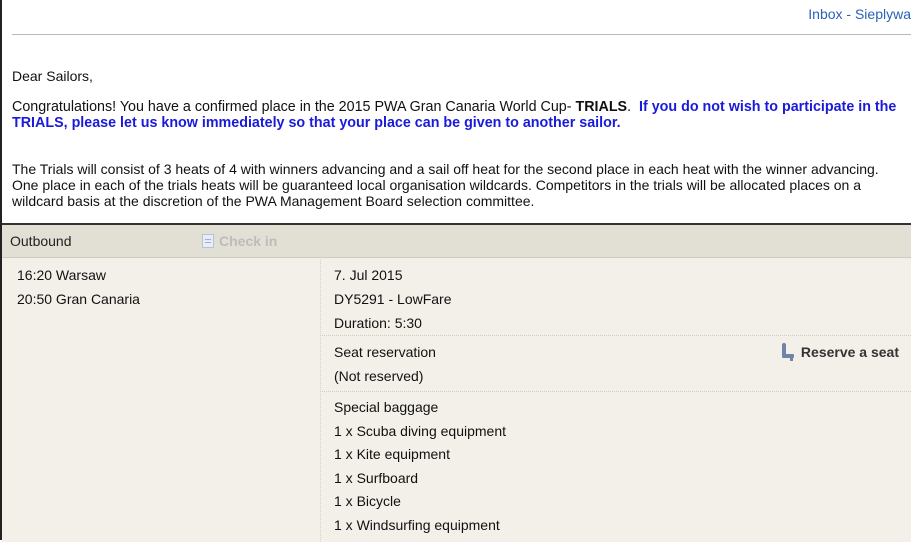  I want to click on baggage-item: 1 x Surfboard, so click(376, 477).